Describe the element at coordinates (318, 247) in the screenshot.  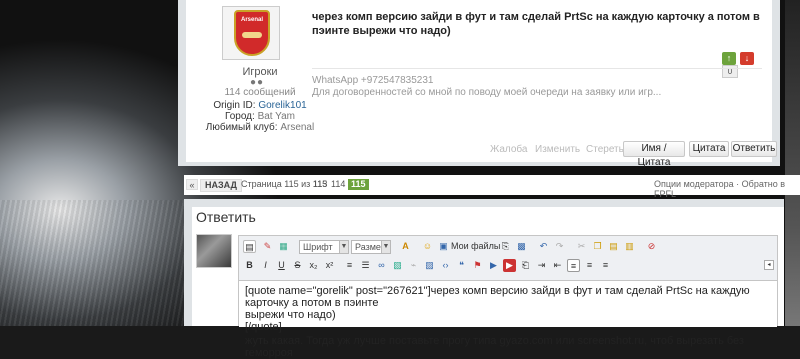
I see `font-select-label: Шрифт` at that location.